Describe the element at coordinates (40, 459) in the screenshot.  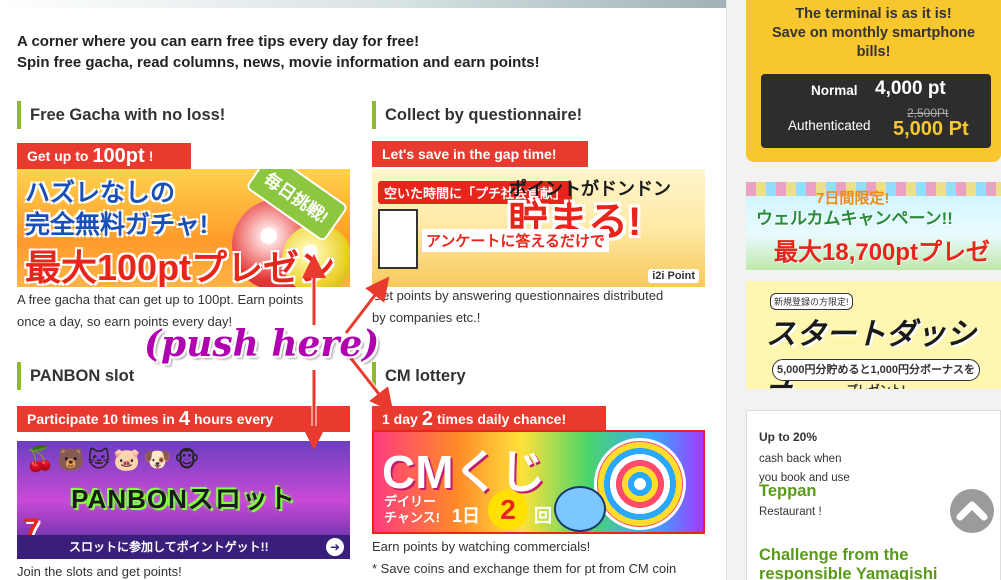
I see `cherry-icon: 🍒` at that location.